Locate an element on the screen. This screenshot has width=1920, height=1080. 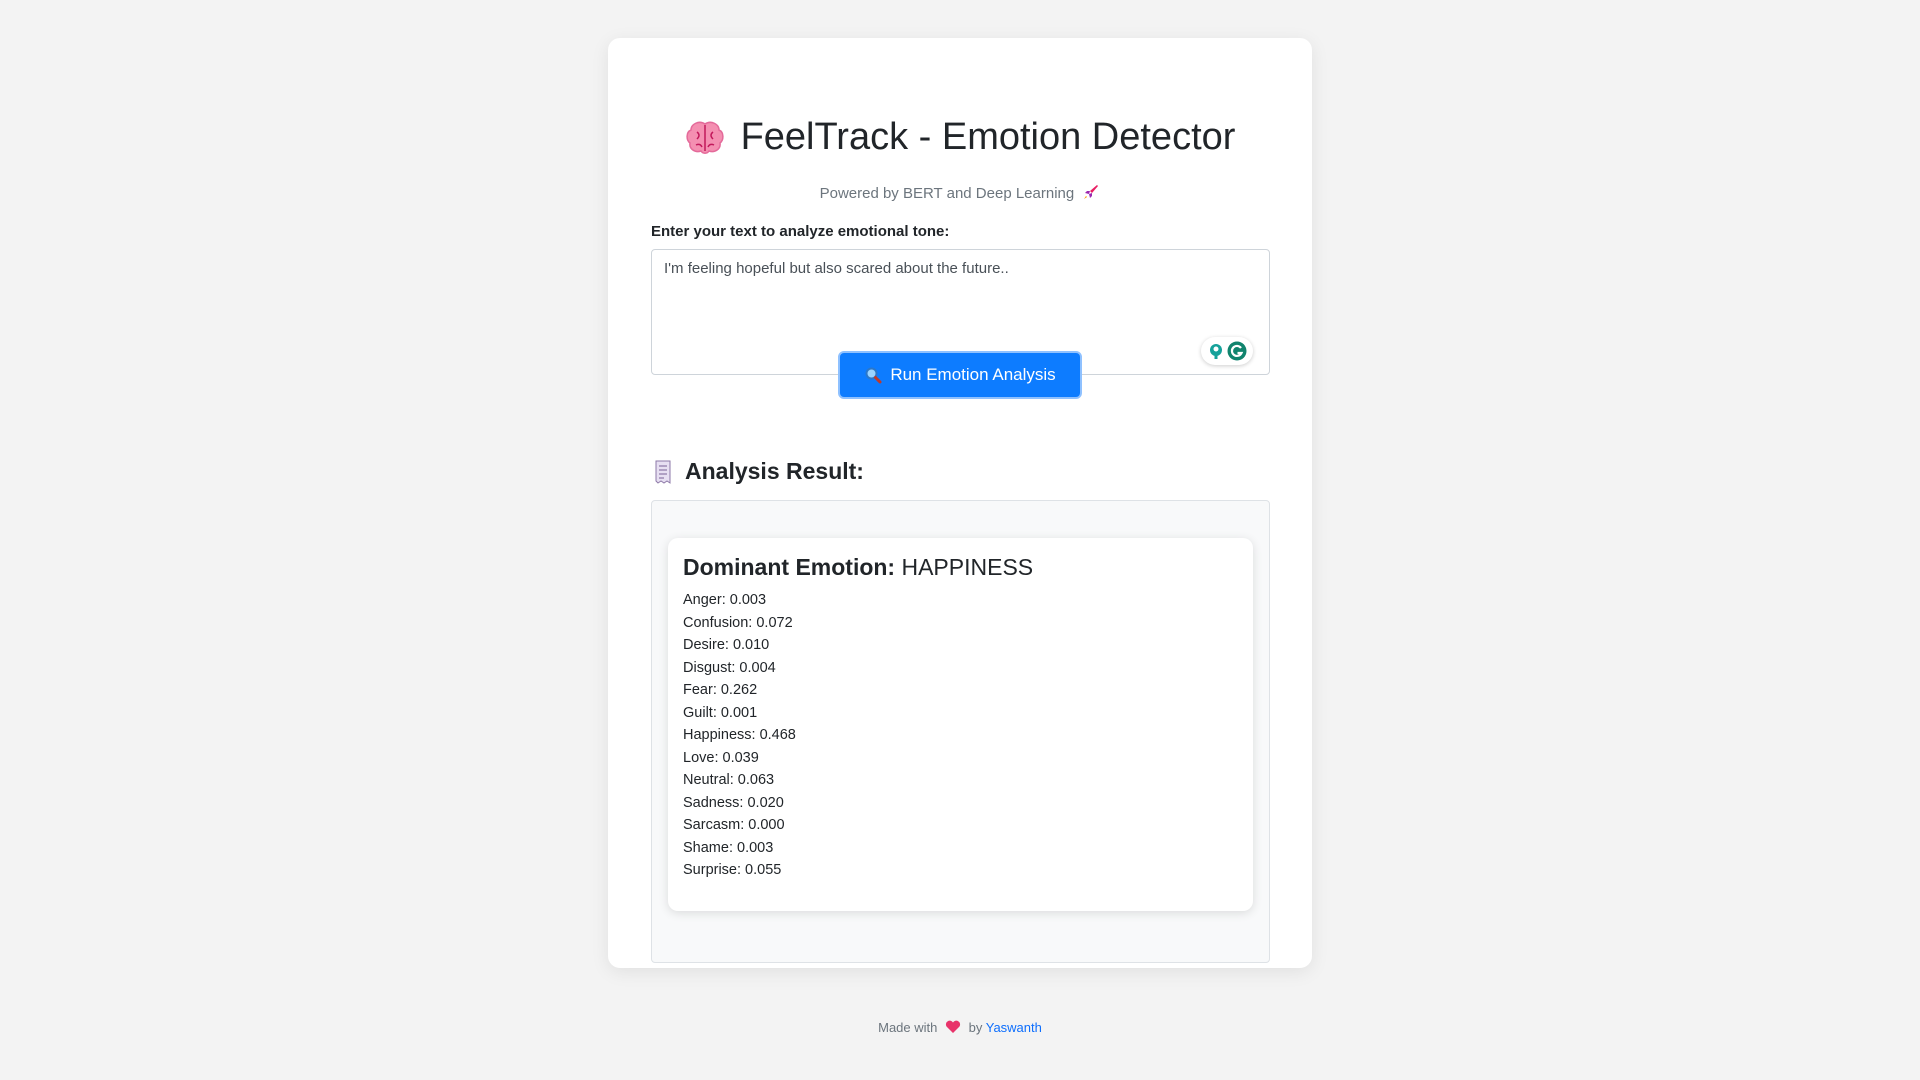
emotion-score-desire: Desire: 0.010 is located at coordinates (726, 645).